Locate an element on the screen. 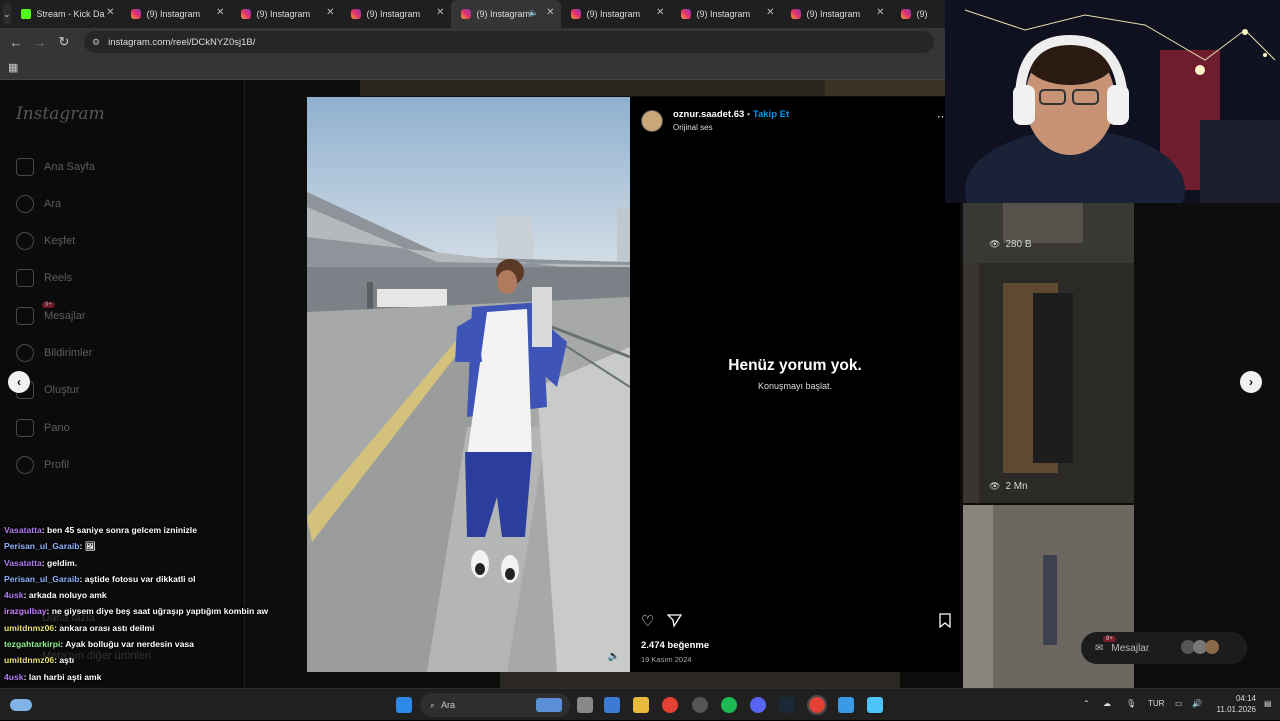 This screenshot has height=721, width=1280. follow-button: Takip Et is located at coordinates (771, 114).